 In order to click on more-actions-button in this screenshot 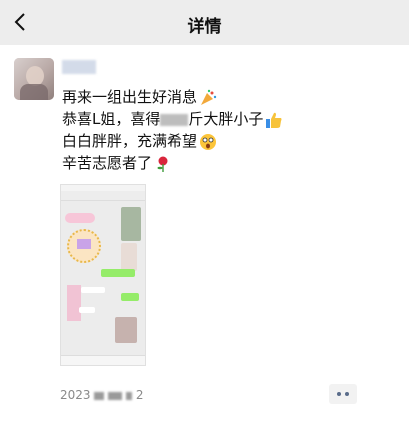, I will do `click(343, 394)`.